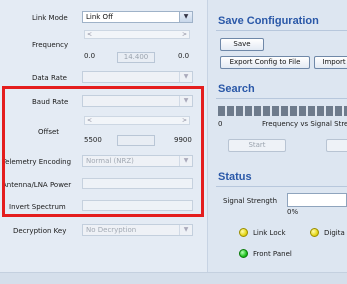 The image size is (347, 284). Describe the element at coordinates (334, 233) in the screenshot. I see `digital-label: Digita` at that location.